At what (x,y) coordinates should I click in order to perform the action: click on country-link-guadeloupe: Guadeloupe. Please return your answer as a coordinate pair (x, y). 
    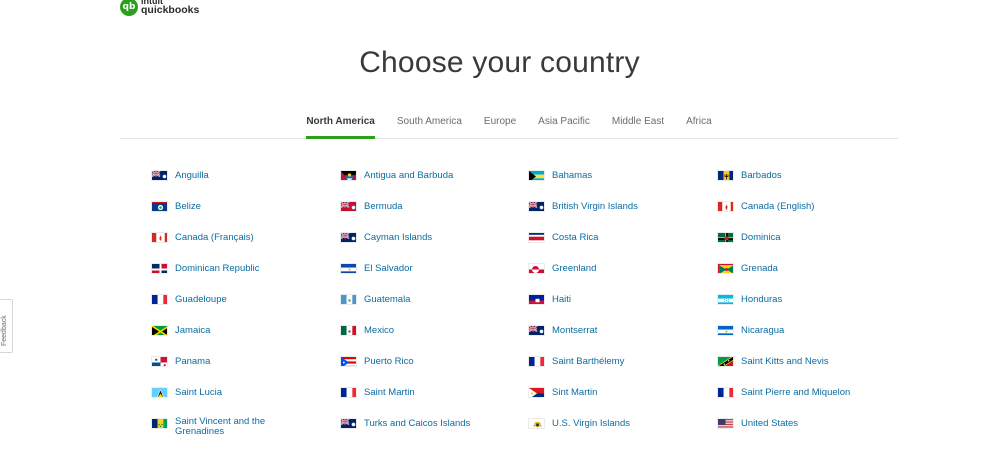
    Looking at the image, I should click on (189, 299).